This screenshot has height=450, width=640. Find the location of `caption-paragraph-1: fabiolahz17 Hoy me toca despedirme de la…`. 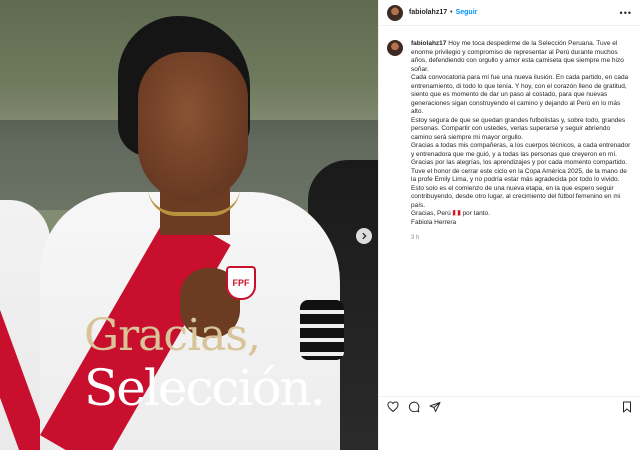

caption-paragraph-1: fabiolahz17 Hoy me toca despedirme de la… is located at coordinates (521, 57).